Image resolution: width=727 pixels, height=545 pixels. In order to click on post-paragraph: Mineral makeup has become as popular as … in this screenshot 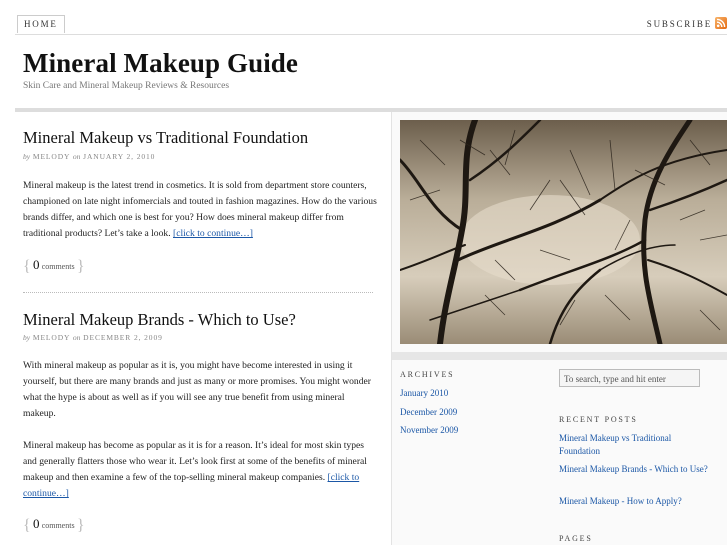, I will do `click(195, 461)`.